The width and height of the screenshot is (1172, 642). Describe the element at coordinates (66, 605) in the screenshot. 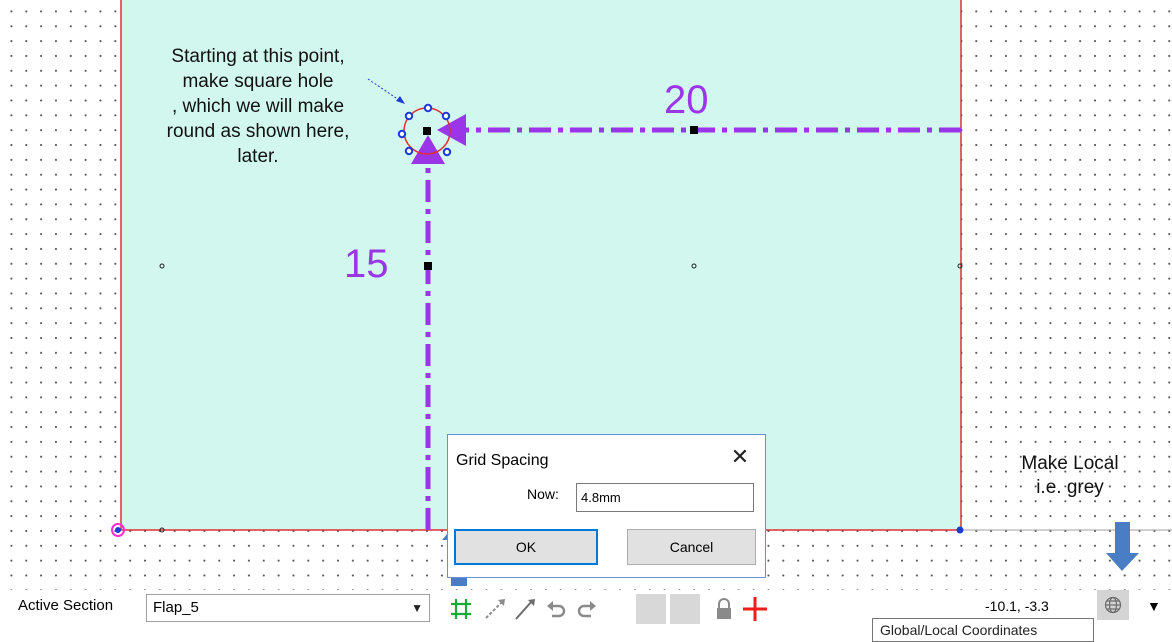

I see `active-section-label: Active Section` at that location.